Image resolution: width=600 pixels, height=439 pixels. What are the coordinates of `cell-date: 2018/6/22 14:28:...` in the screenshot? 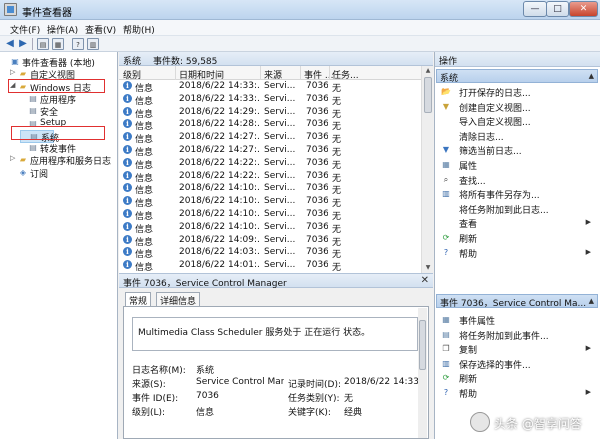 It's located at (219, 124).